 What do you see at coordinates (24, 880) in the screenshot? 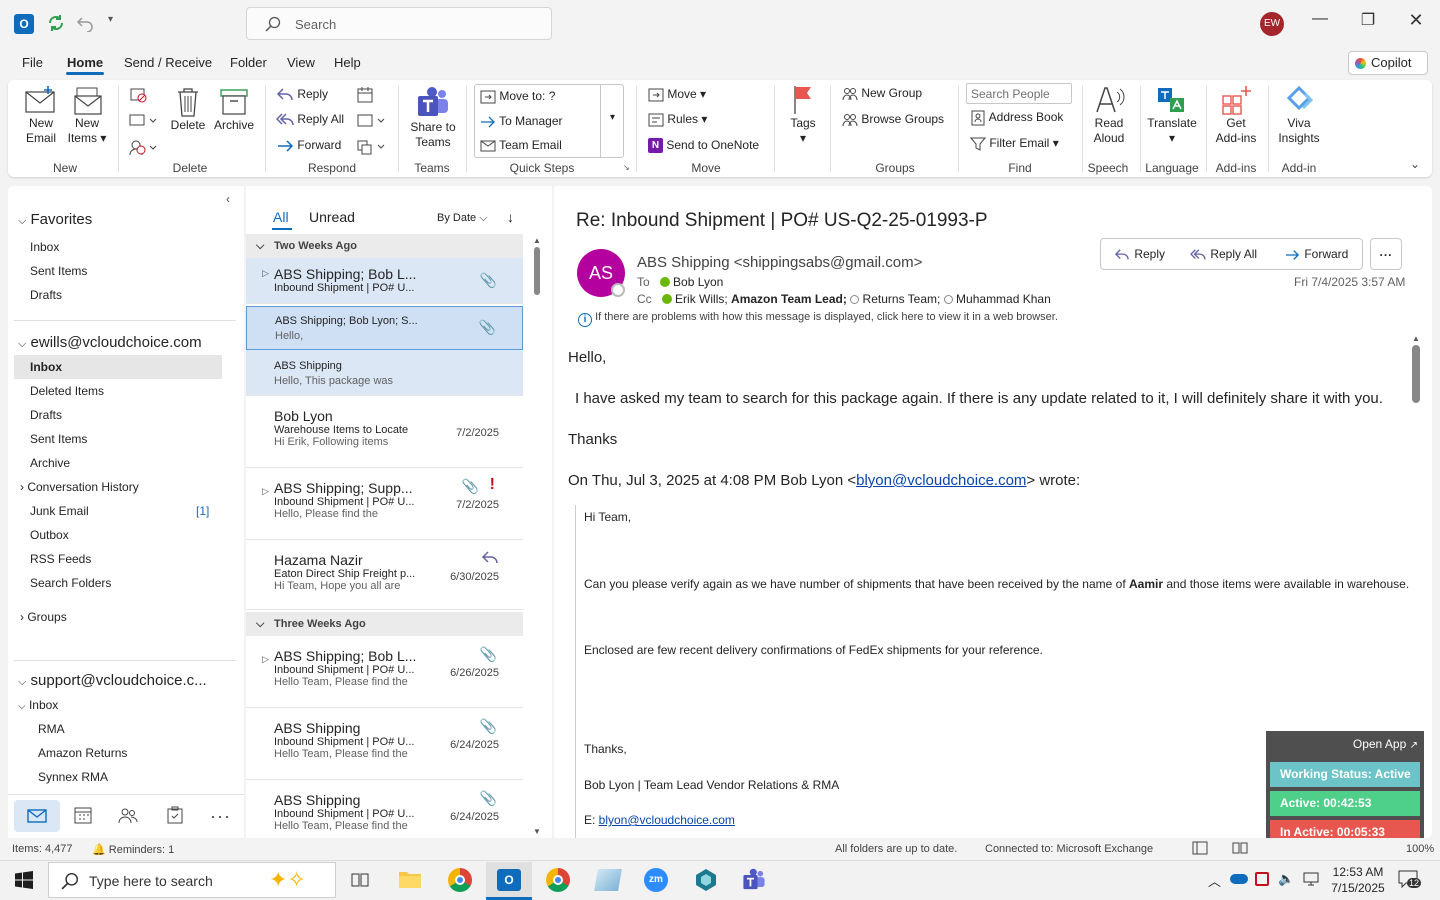
I see `windows-start-icon` at bounding box center [24, 880].